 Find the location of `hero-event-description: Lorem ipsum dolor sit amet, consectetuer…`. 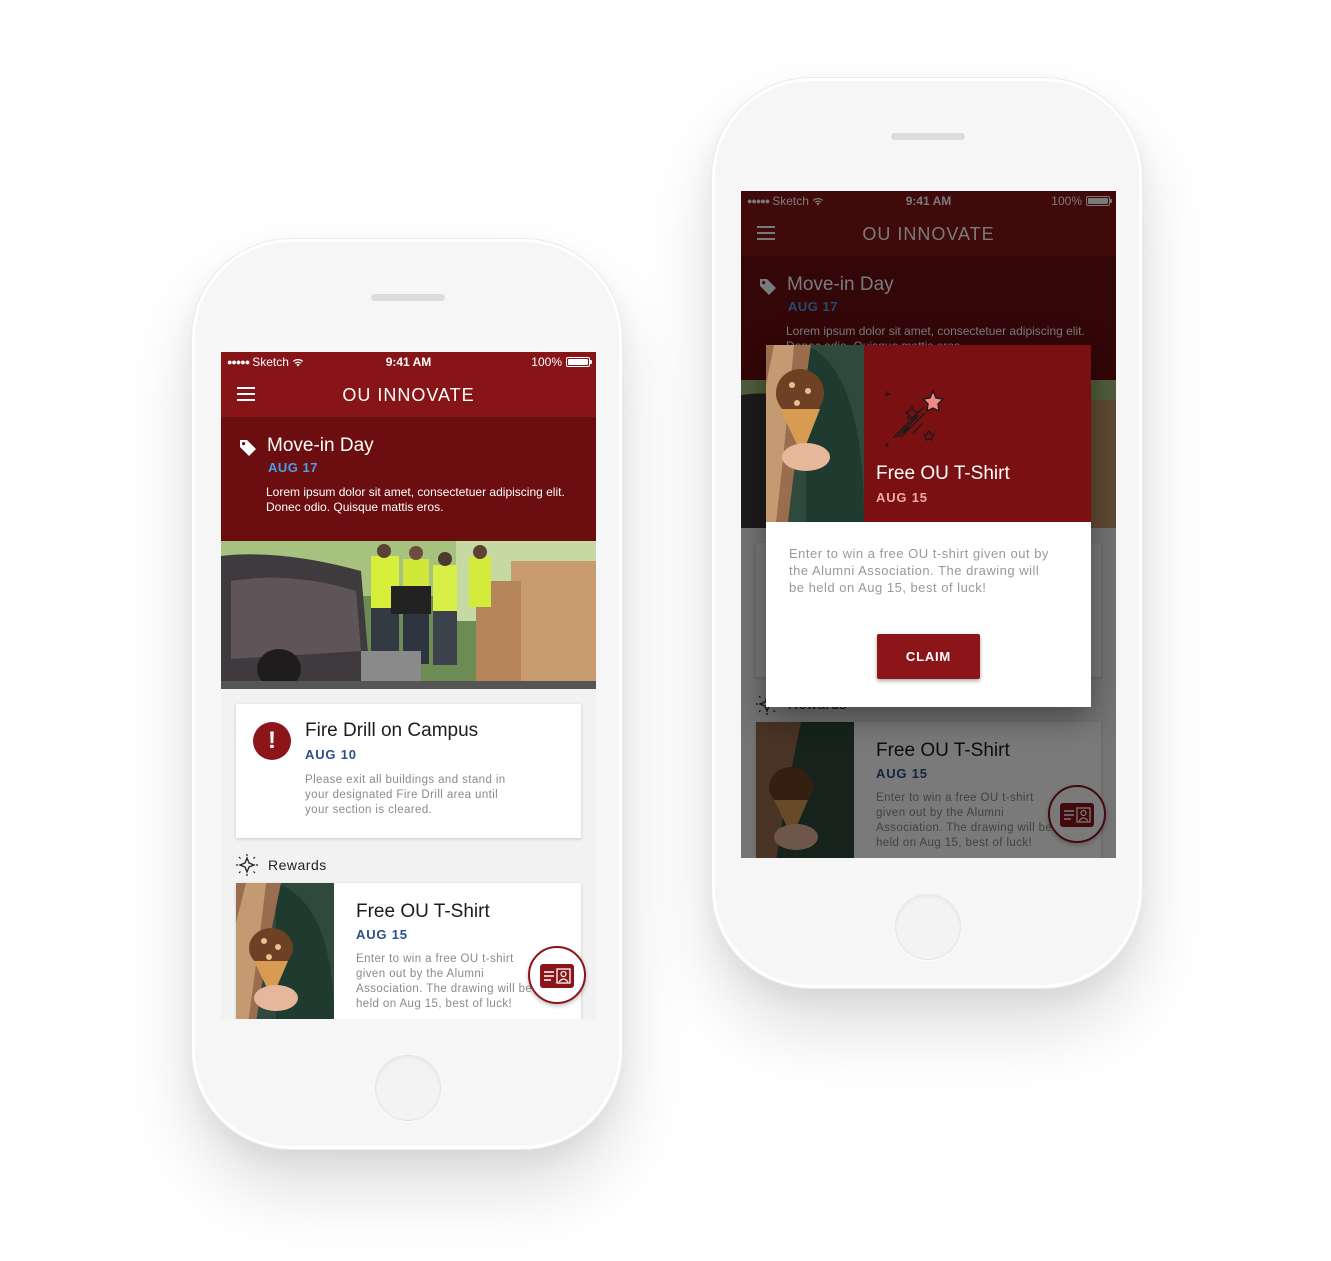

hero-event-description: Lorem ipsum dolor sit amet, consectetuer… is located at coordinates (415, 499).